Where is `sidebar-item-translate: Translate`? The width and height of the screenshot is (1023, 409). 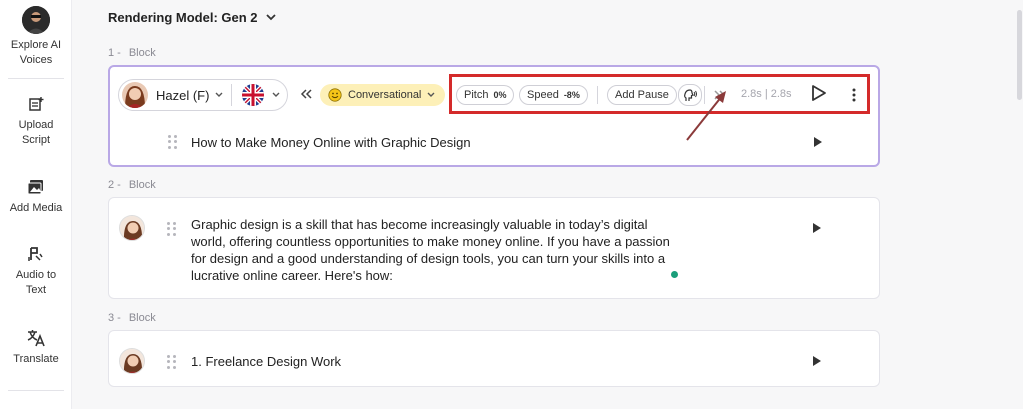
sidebar-item-translate: Translate is located at coordinates (36, 347).